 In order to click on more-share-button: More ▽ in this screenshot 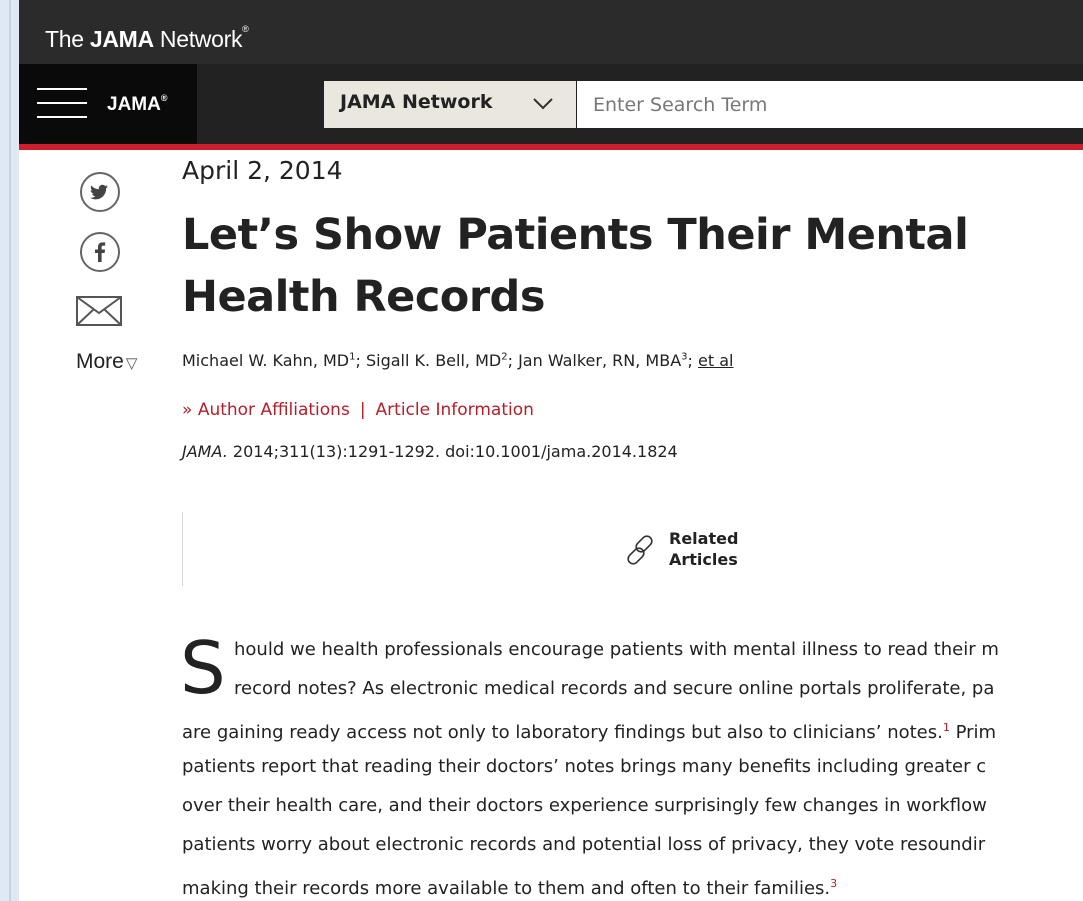, I will do `click(106, 362)`.